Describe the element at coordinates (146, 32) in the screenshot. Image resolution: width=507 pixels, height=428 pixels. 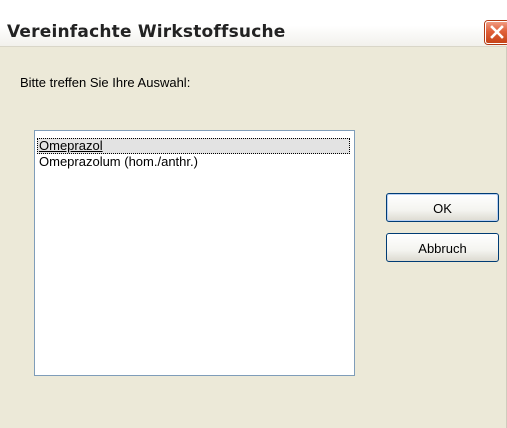
I see `window-title: Vereinfachte Wirkstoffsuche` at that location.